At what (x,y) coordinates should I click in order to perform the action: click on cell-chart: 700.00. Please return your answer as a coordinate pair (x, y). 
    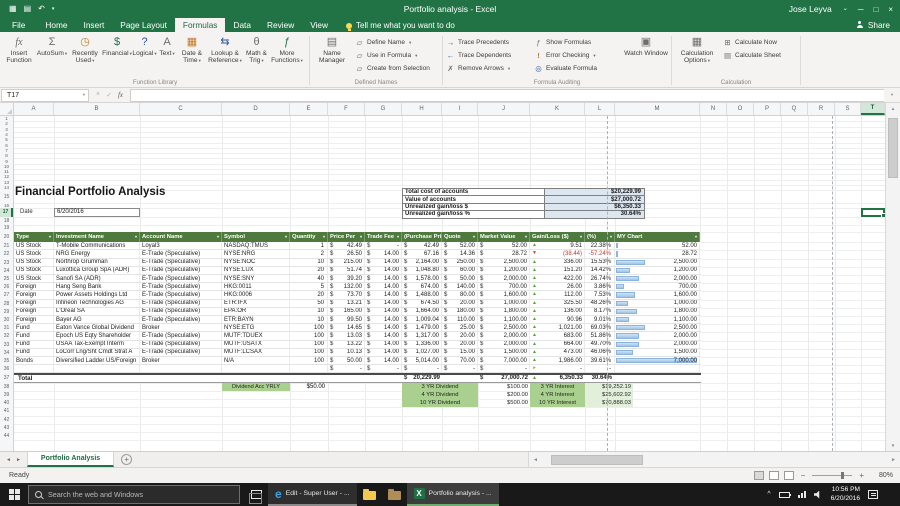
    Looking at the image, I should click on (657, 287).